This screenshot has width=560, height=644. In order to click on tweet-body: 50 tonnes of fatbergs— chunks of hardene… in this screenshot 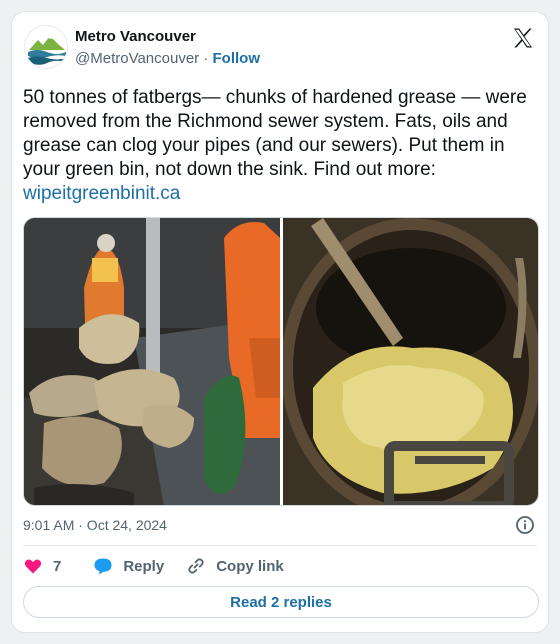, I will do `click(275, 133)`.